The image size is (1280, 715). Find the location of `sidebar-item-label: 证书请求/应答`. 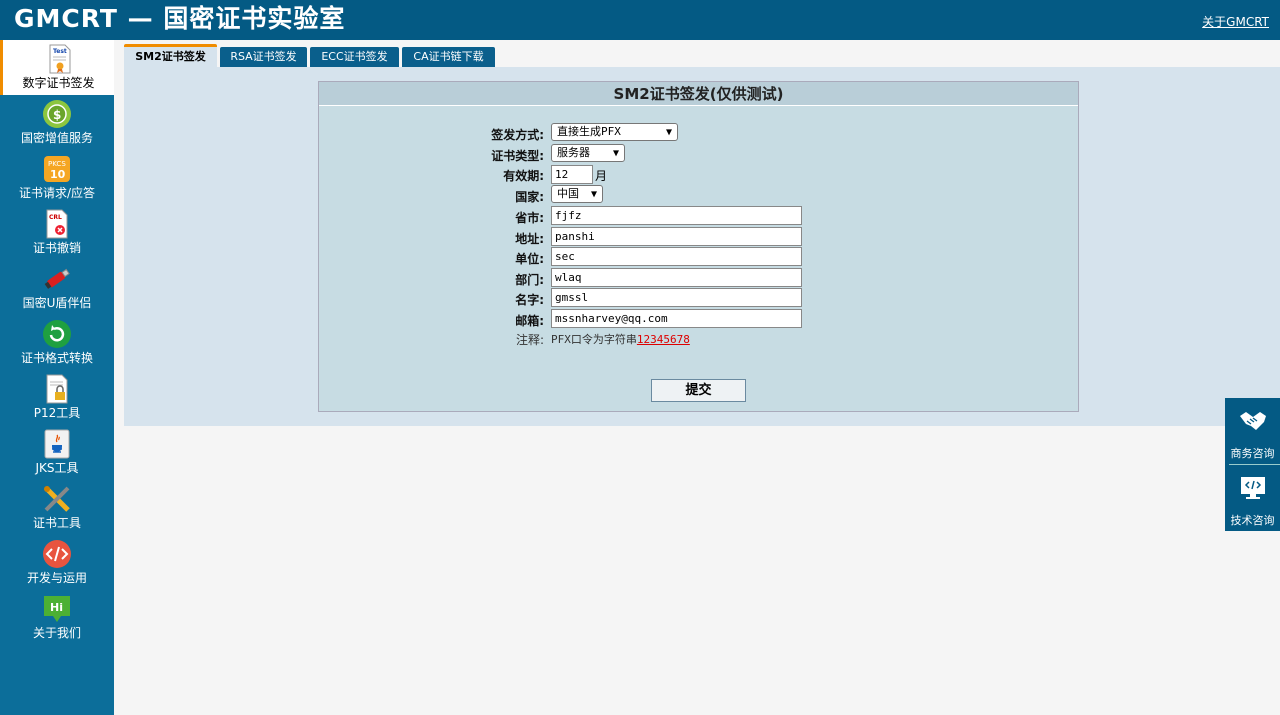

sidebar-item-label: 证书请求/应答 is located at coordinates (57, 193).